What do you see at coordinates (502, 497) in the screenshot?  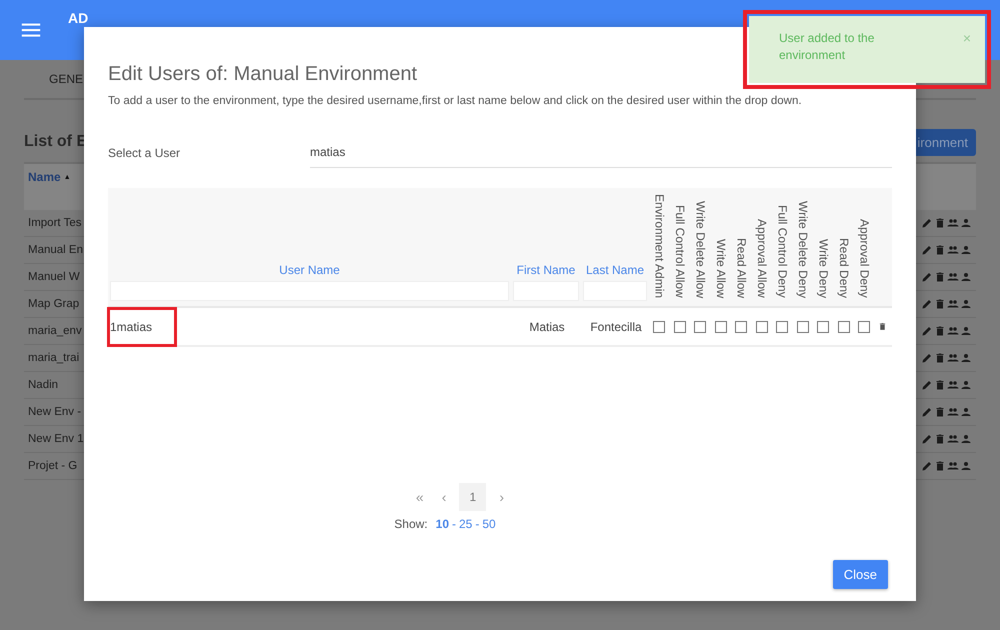 I see `next-page-link: ›` at bounding box center [502, 497].